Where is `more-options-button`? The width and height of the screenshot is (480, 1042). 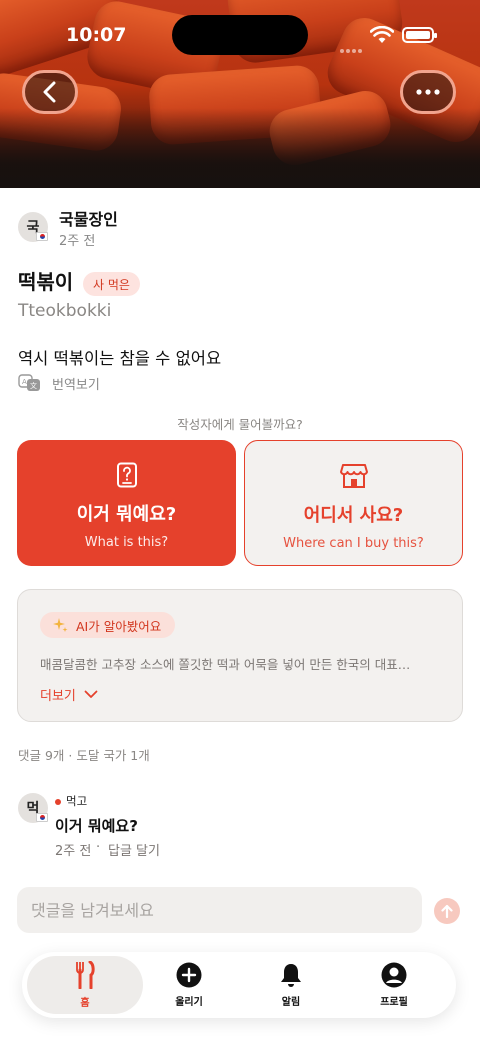
more-options-button is located at coordinates (428, 92).